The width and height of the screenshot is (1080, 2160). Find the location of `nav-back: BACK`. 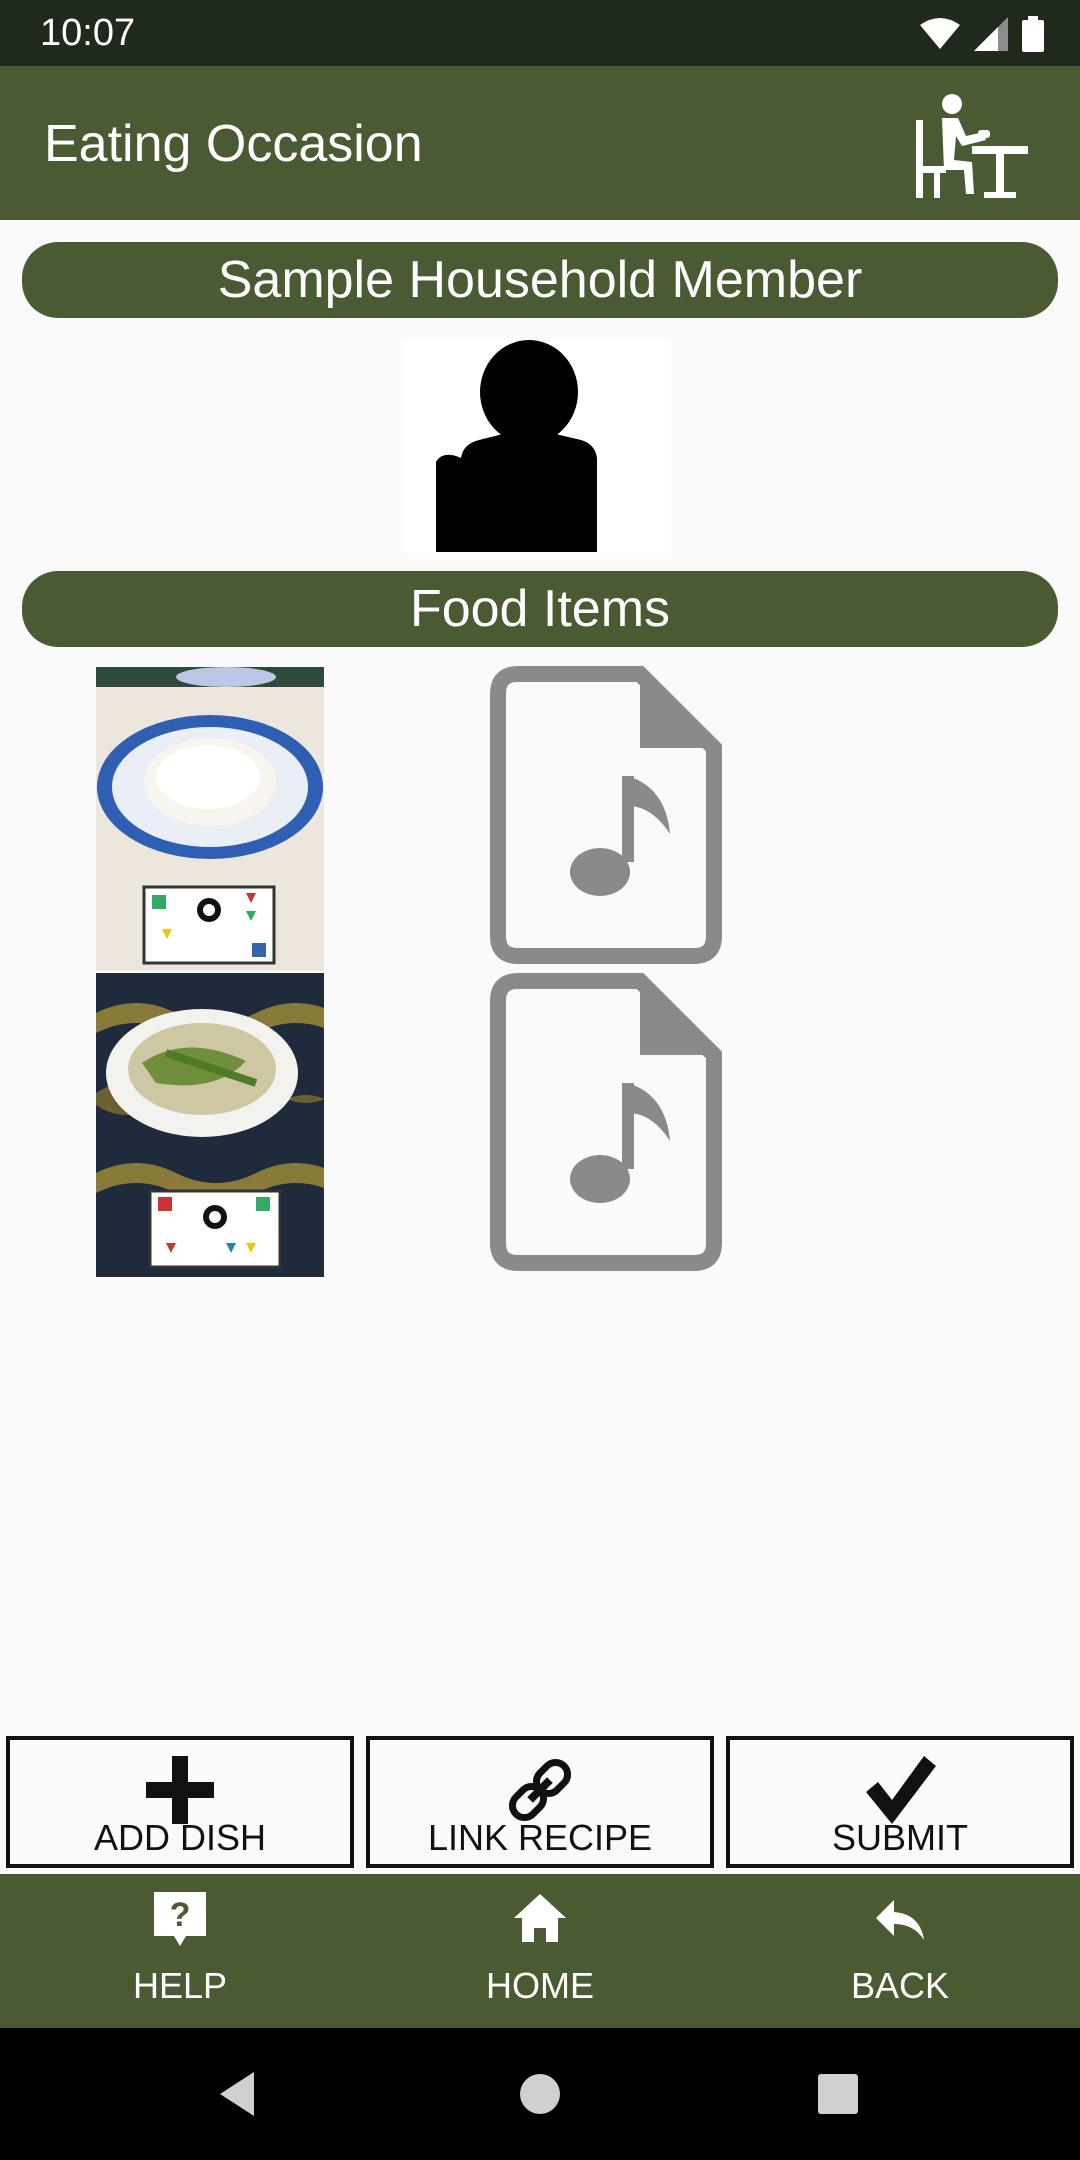

nav-back: BACK is located at coordinates (900, 1951).